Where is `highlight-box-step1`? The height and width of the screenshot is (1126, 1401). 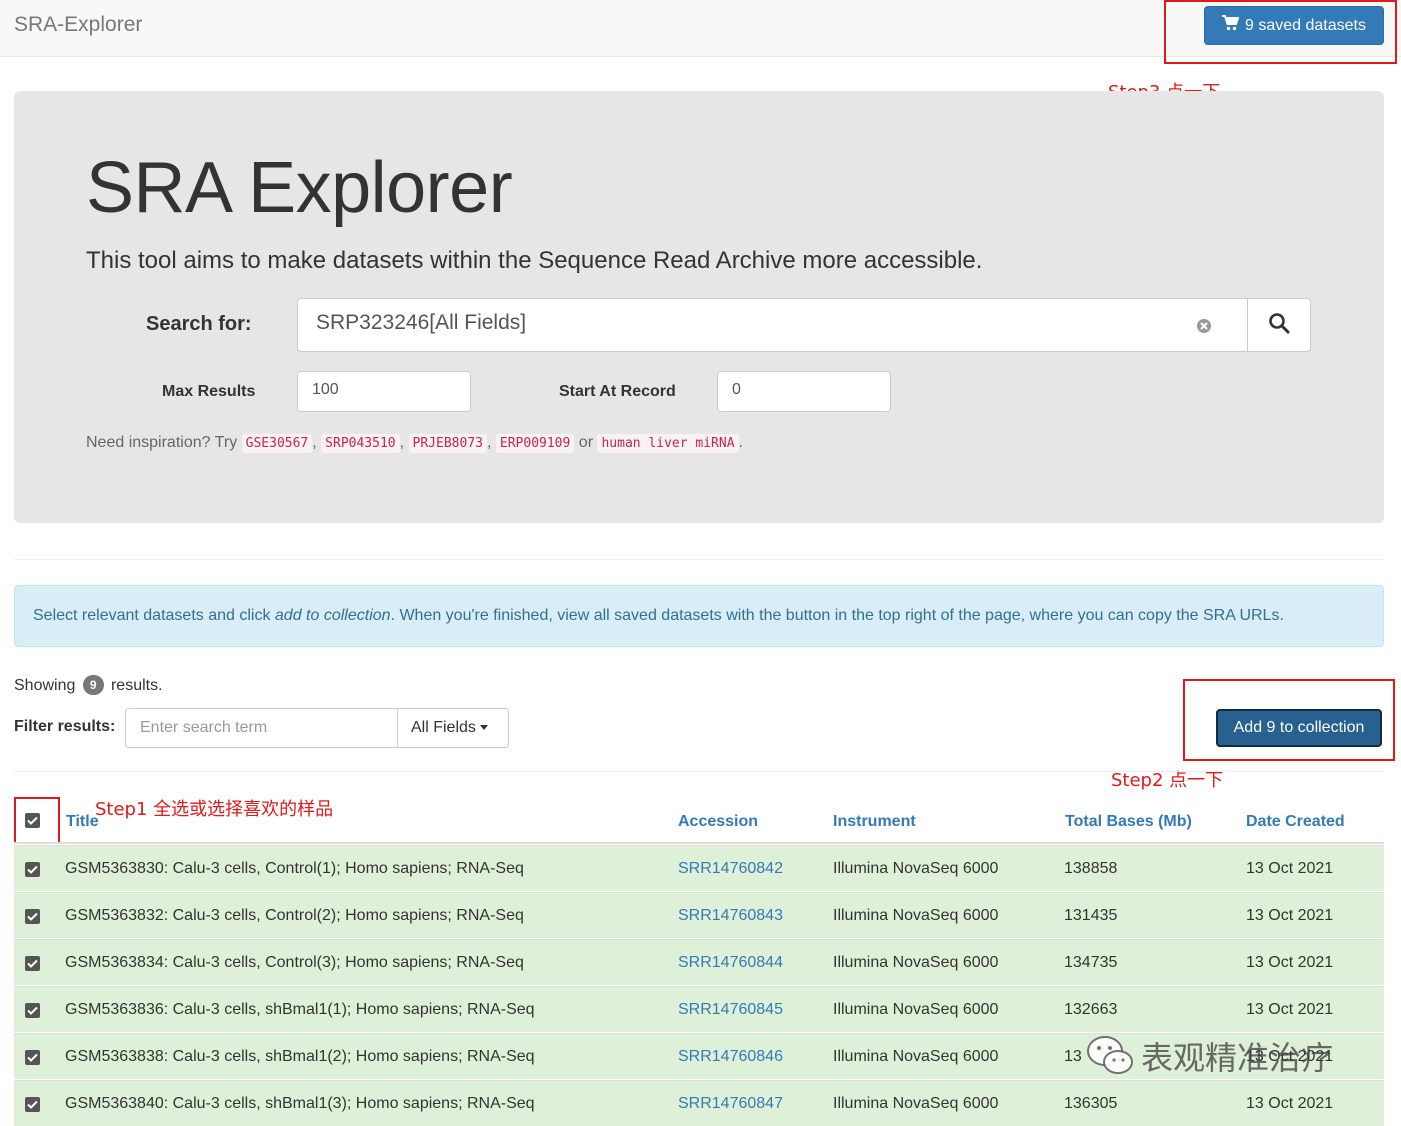
highlight-box-step1 is located at coordinates (37, 820).